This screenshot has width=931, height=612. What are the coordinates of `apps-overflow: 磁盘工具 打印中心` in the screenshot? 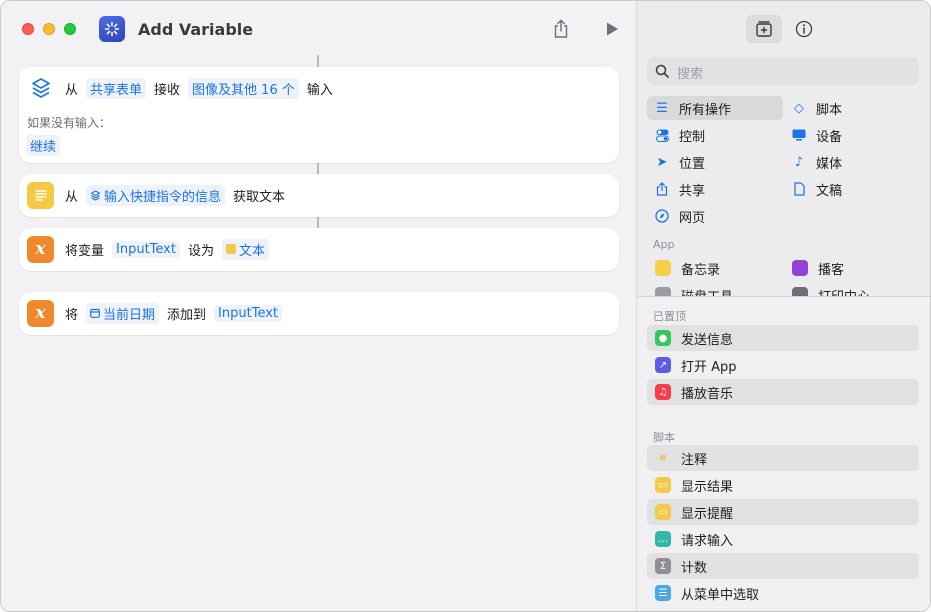 It's located at (783, 288).